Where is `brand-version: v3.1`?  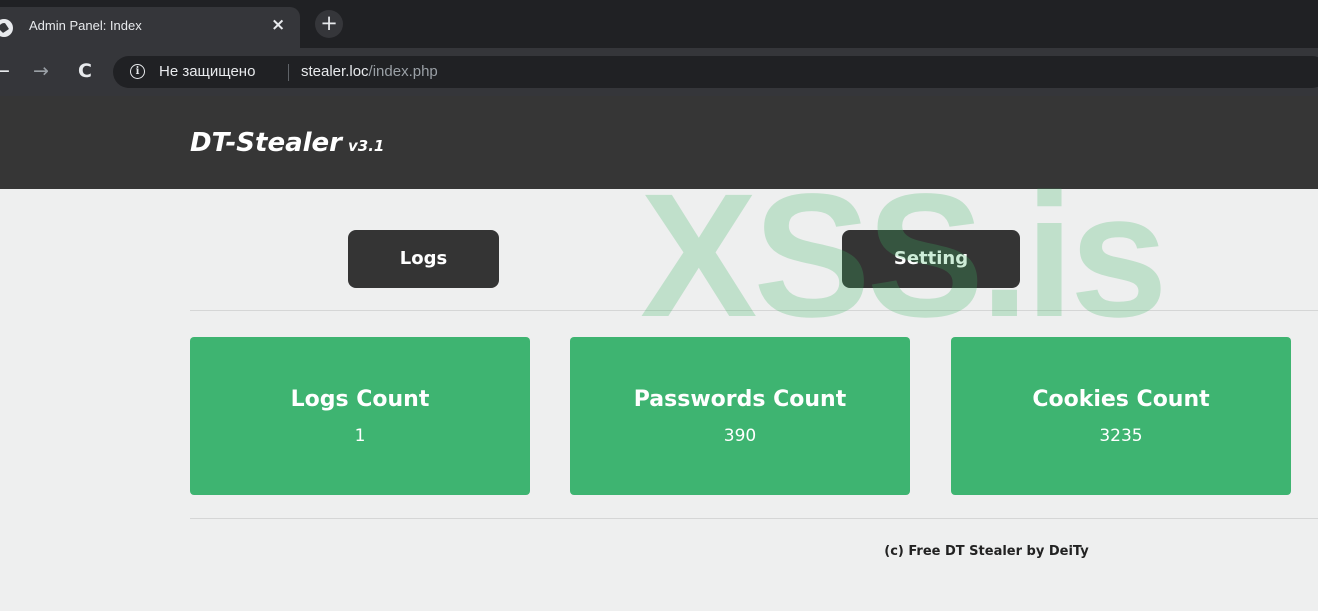 brand-version: v3.1 is located at coordinates (366, 146).